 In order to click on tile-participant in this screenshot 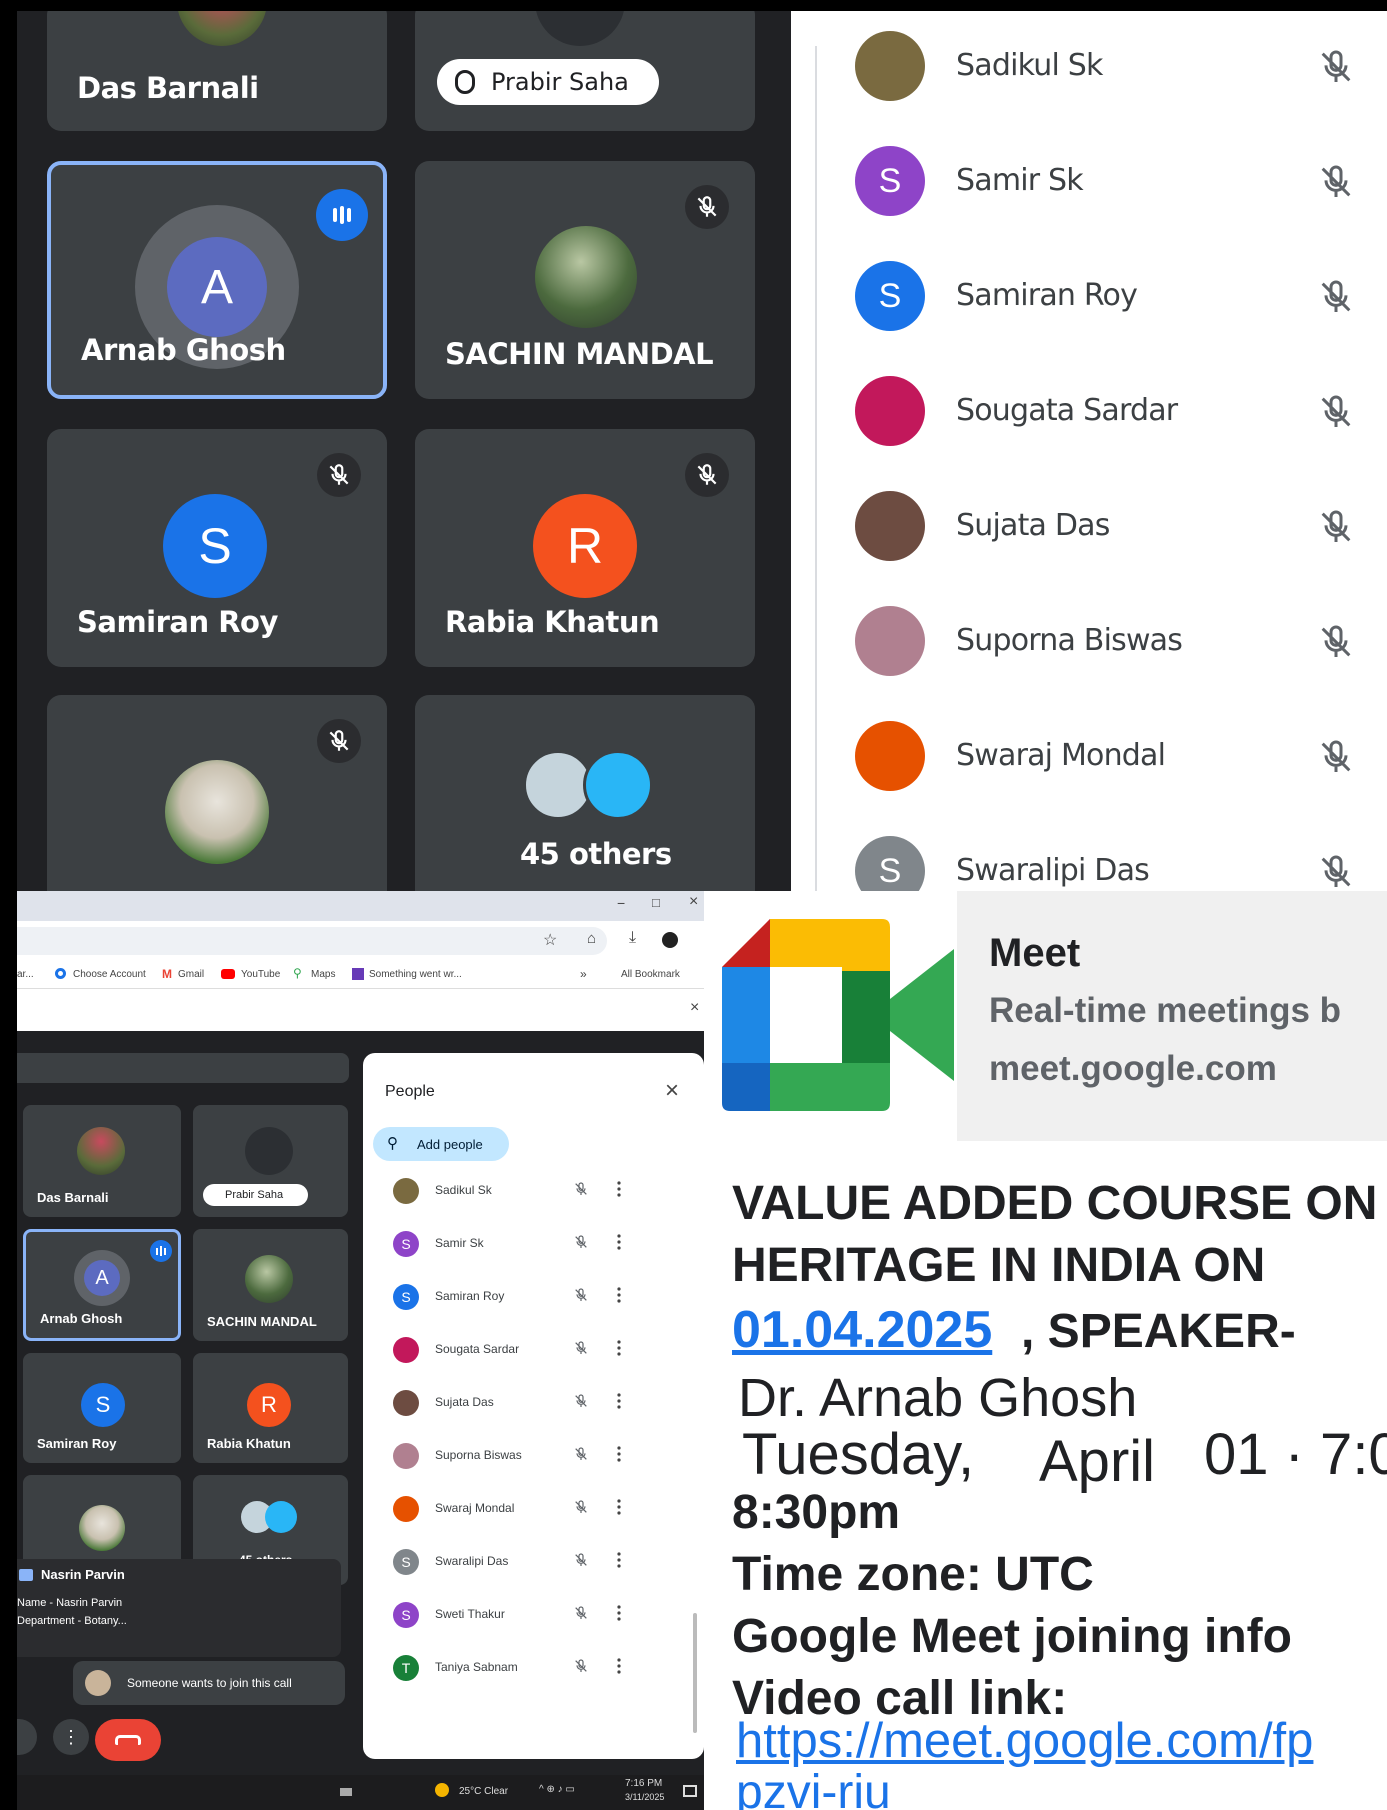, I will do `click(217, 793)`.